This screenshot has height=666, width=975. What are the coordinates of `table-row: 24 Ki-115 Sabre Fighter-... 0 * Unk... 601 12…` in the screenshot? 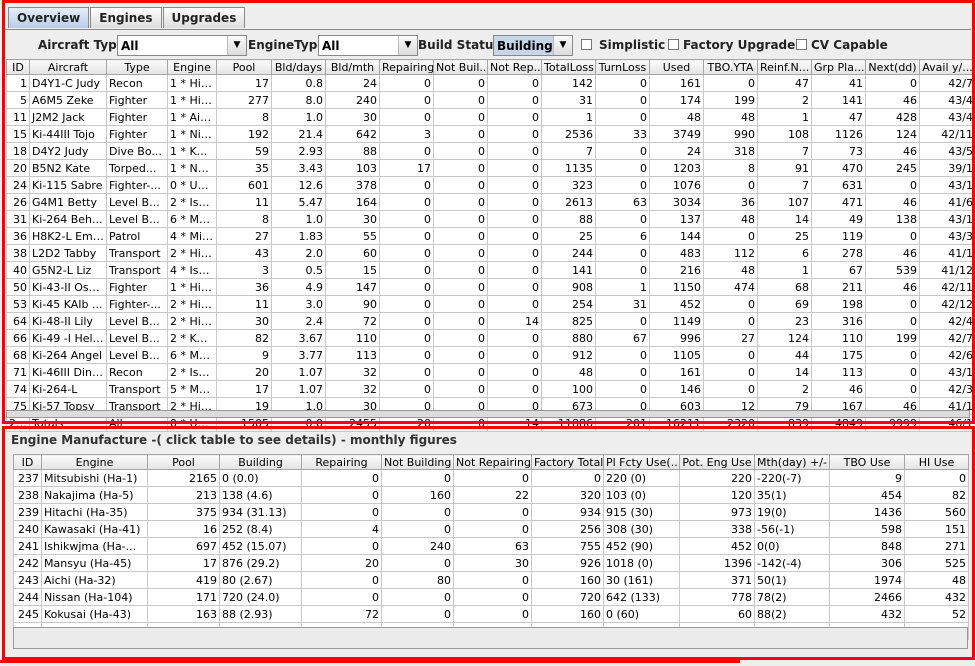 It's located at (490, 185).